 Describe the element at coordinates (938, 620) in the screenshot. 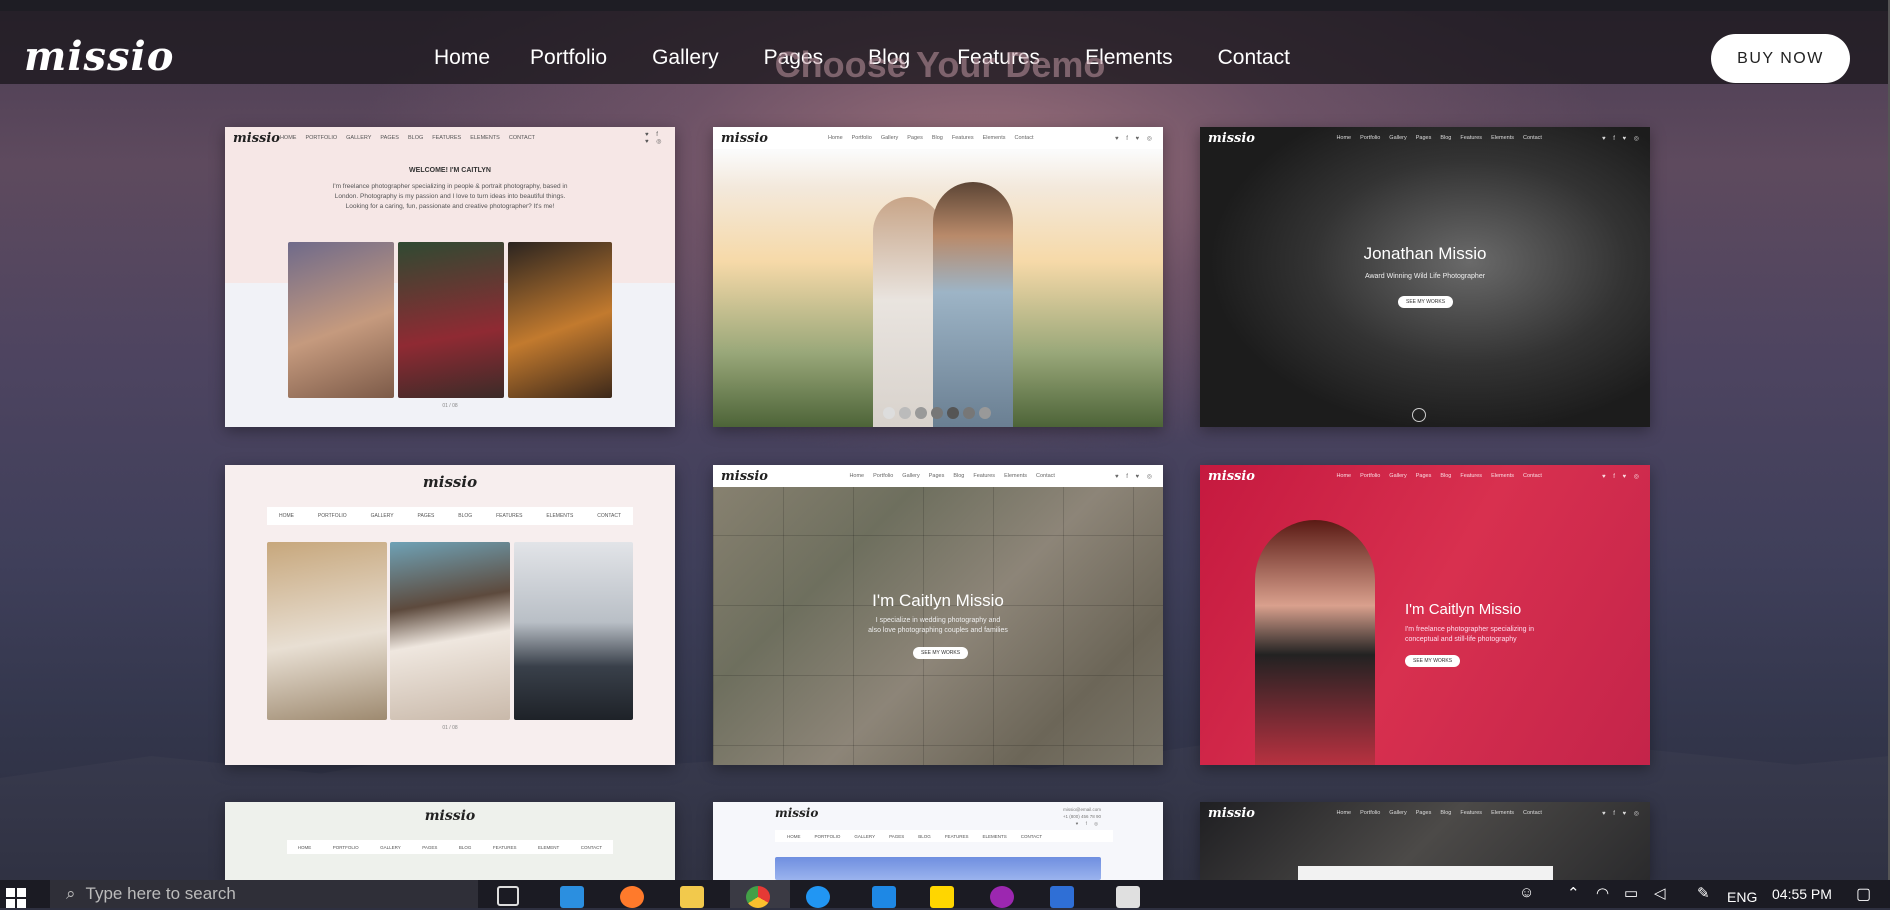

I see `subtitle-line: I specialize in wedding photography and` at that location.